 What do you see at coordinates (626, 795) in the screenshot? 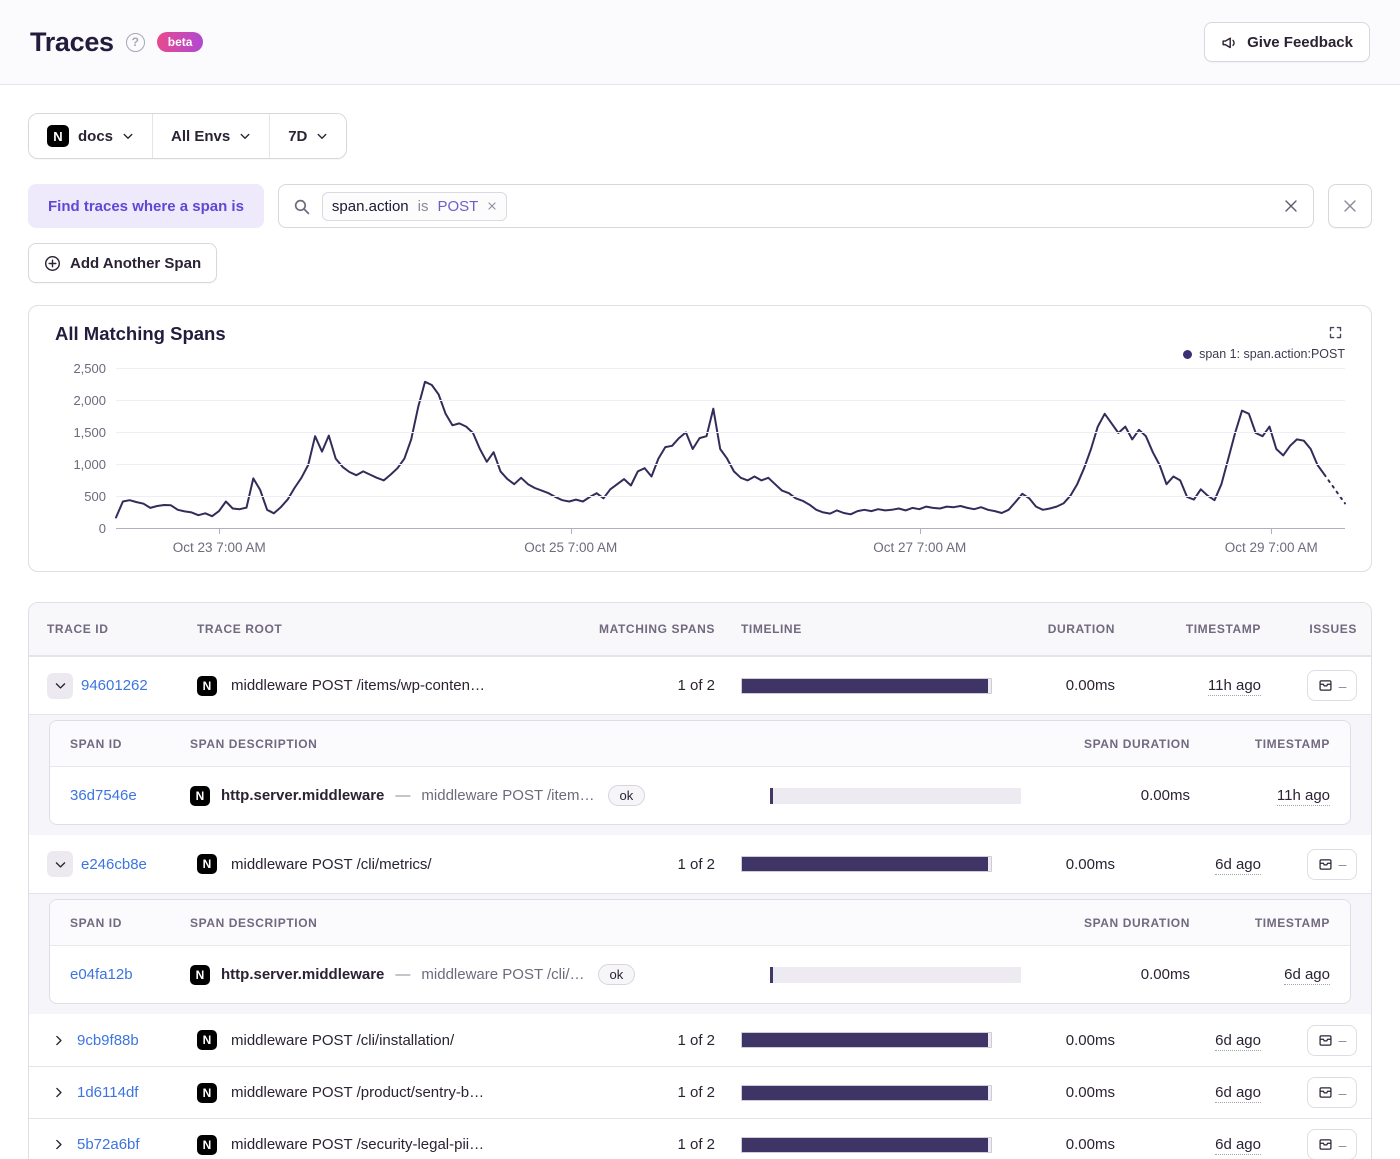
I see `span-status-badge: ok` at bounding box center [626, 795].